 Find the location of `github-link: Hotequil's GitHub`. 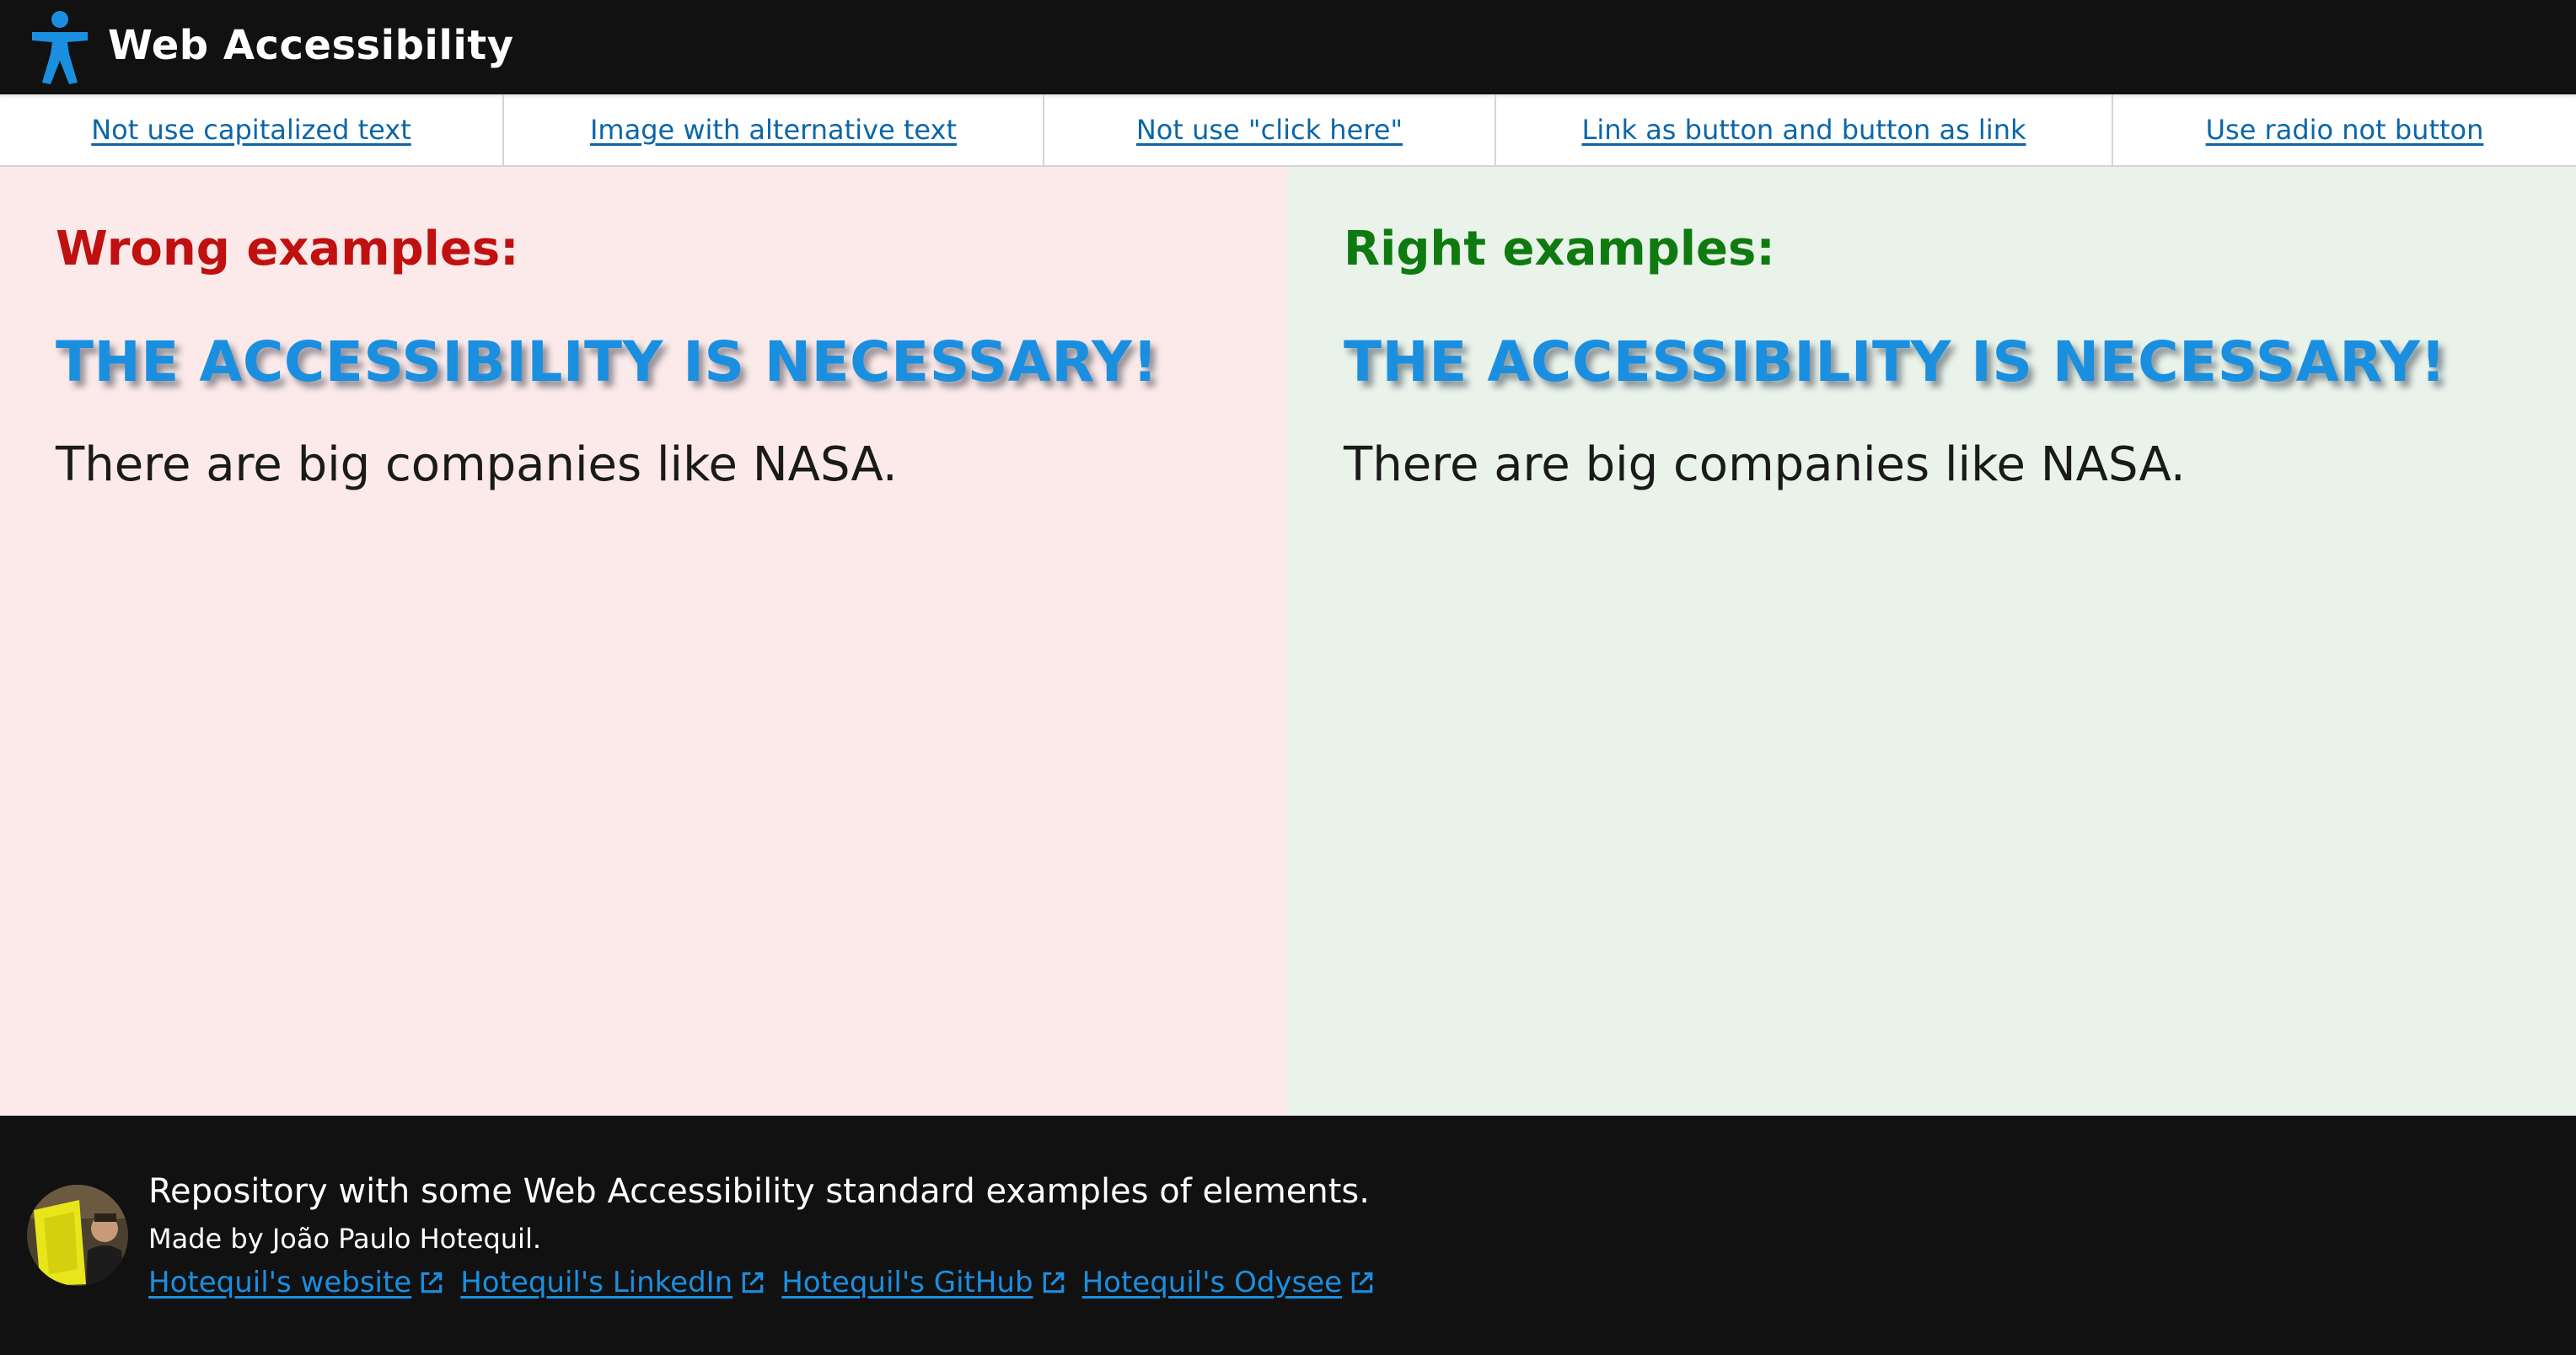

github-link: Hotequil's GitHub is located at coordinates (923, 1282).